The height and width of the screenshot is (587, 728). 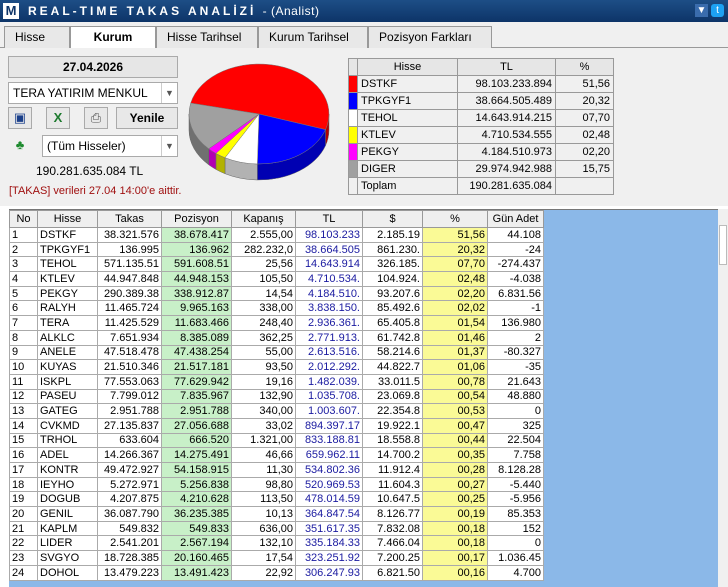 I want to click on refresh-button: Yenile, so click(x=147, y=118).